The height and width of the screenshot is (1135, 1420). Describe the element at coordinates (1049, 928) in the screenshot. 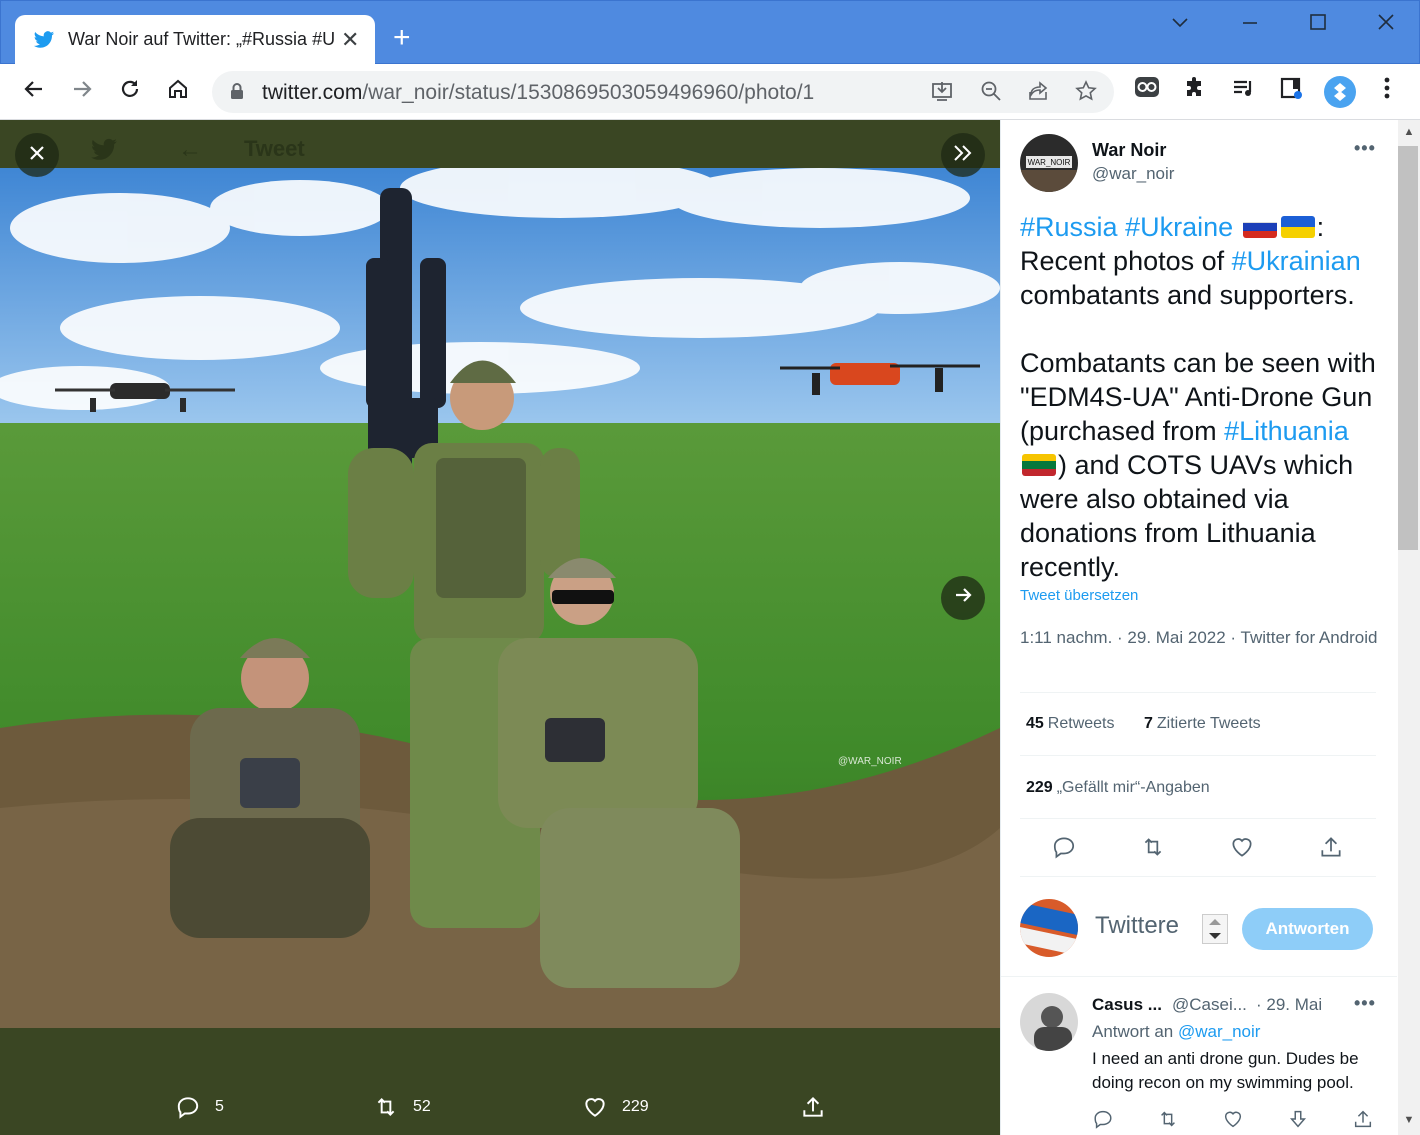

I see `my-avatar` at that location.